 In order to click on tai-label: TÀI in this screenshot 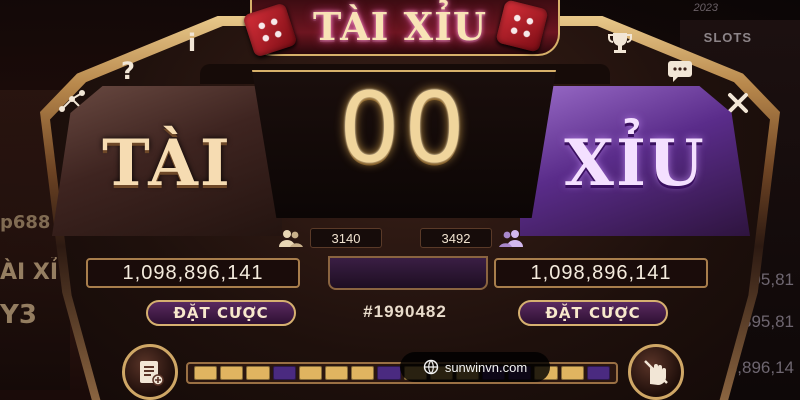, I will do `click(167, 163)`.